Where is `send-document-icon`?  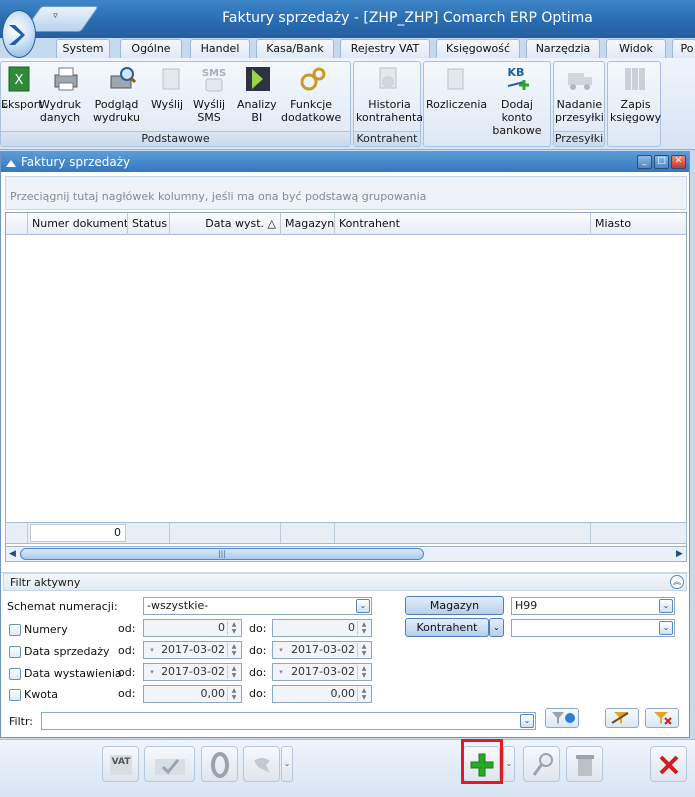 send-document-icon is located at coordinates (171, 79).